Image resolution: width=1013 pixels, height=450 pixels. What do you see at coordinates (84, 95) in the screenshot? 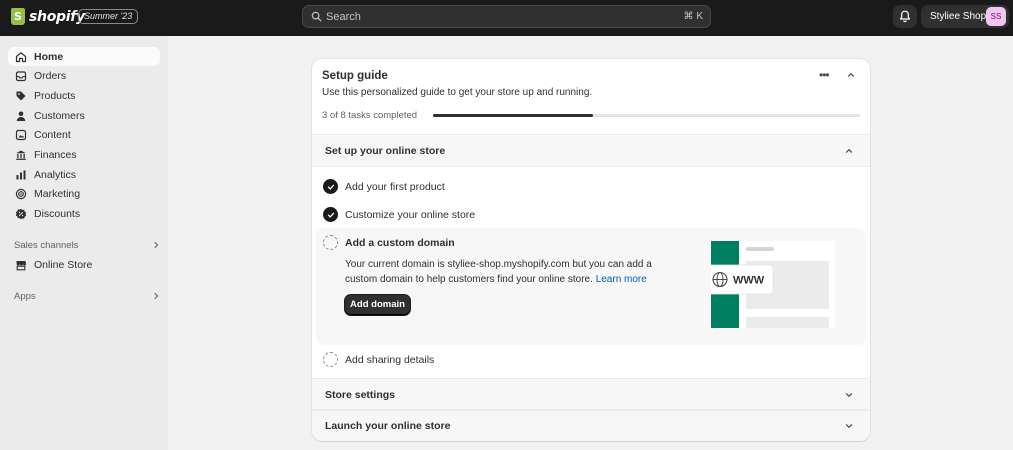
I see `sidebar-item-products: Products` at bounding box center [84, 95].